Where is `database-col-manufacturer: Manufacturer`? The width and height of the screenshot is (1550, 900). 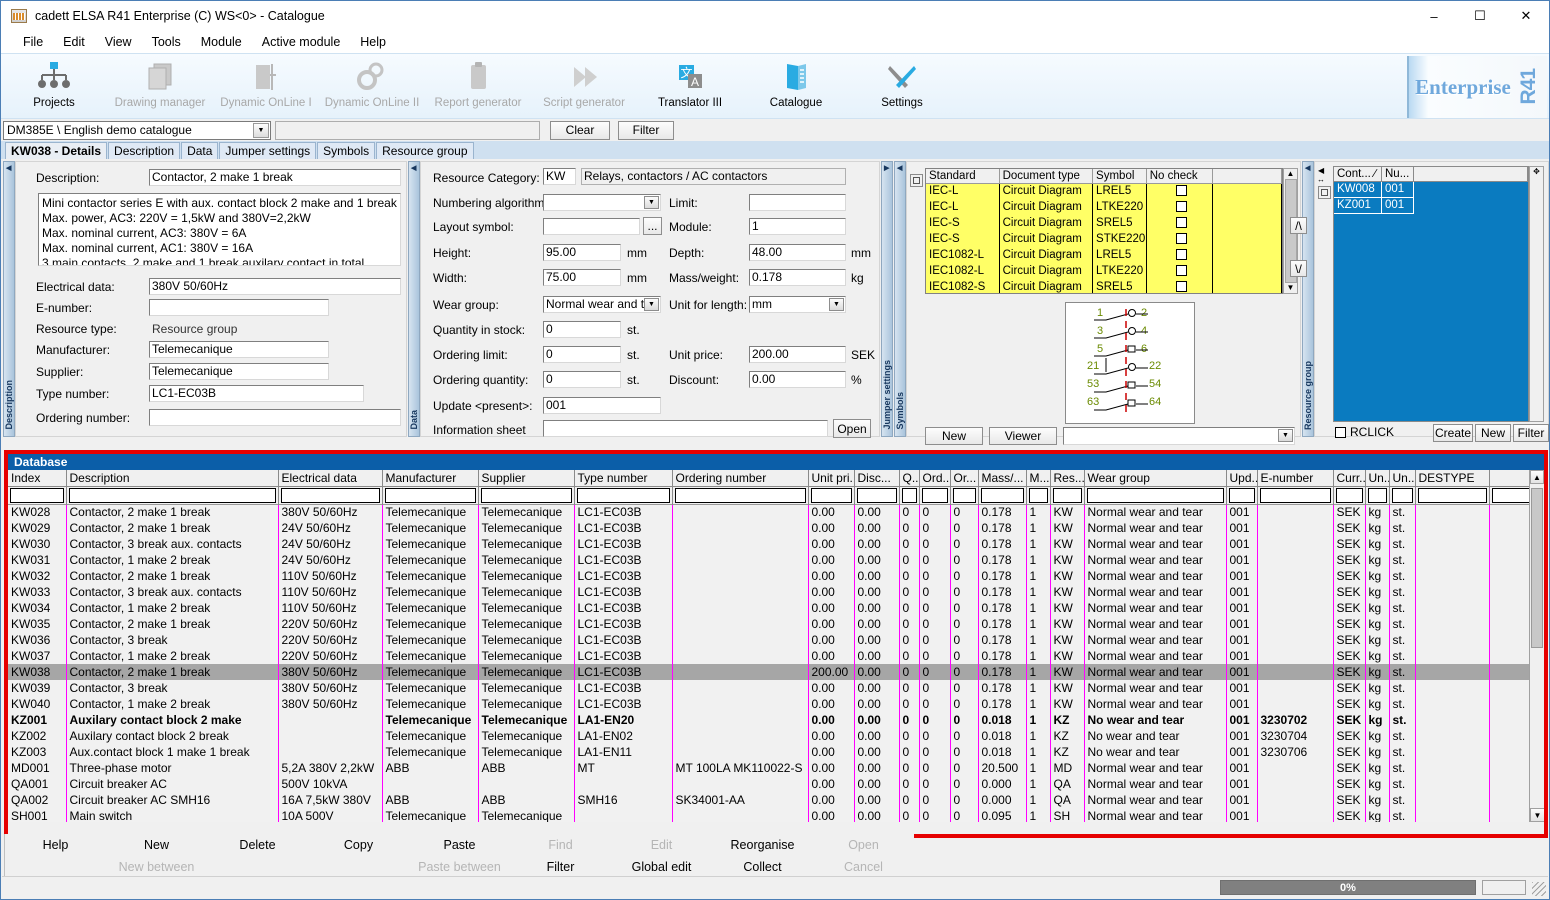 database-col-manufacturer: Manufacturer is located at coordinates (430, 478).